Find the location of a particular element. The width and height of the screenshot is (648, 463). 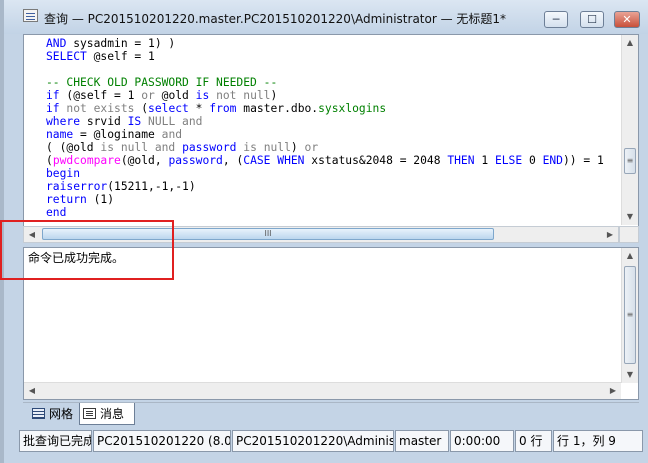

results-vertical-scroll-thumb: ≡ is located at coordinates (630, 315).